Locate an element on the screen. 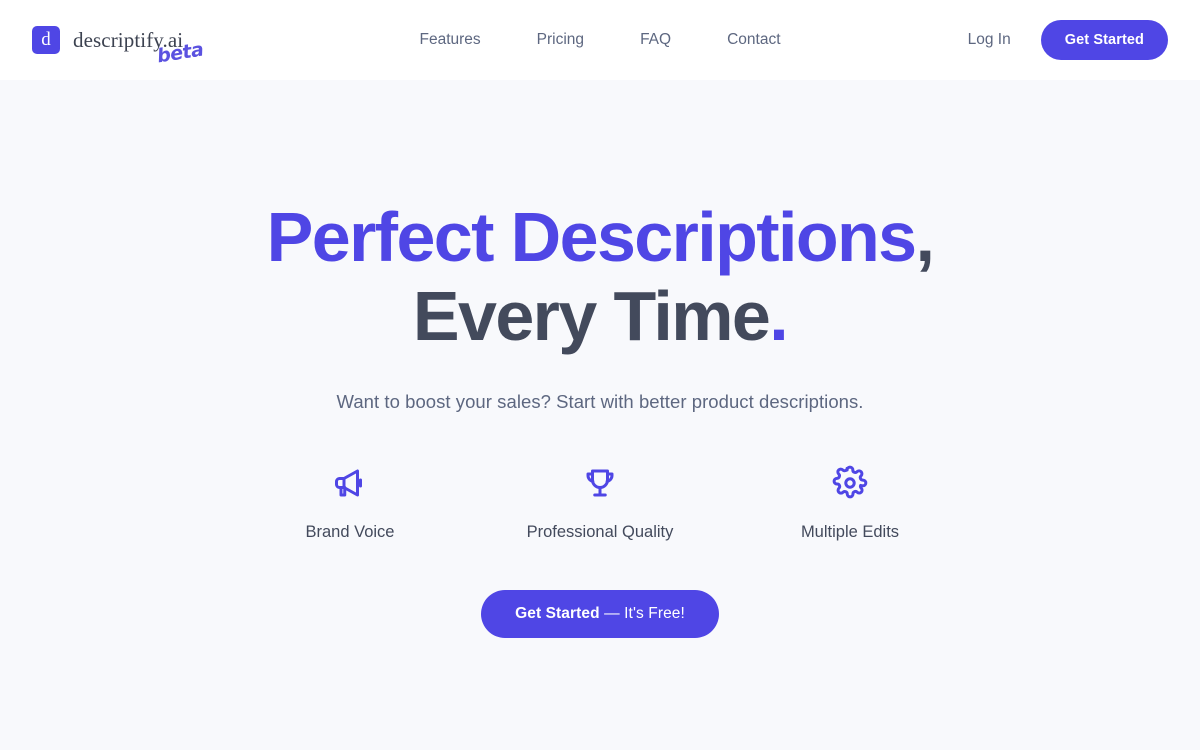  brand-logo: d descriptify.ai beta is located at coordinates (118, 46).